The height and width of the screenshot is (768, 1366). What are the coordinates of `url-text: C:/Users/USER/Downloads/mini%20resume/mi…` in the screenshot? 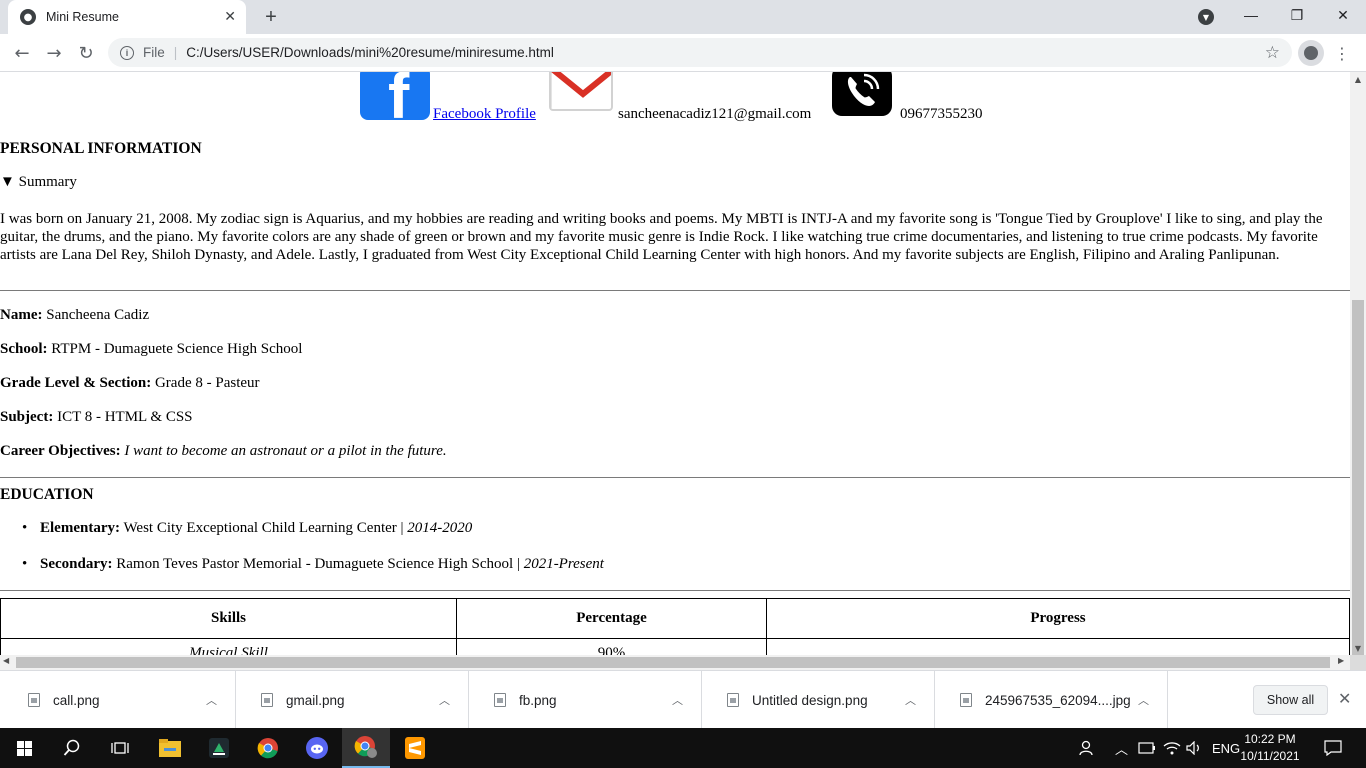 It's located at (725, 52).